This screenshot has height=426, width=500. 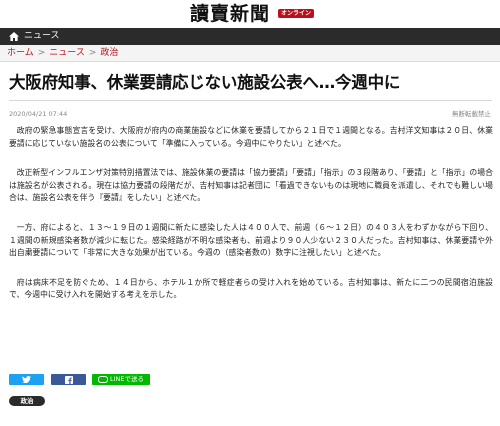 I want to click on breadcrumb-politics: 政治, so click(x=109, y=53).